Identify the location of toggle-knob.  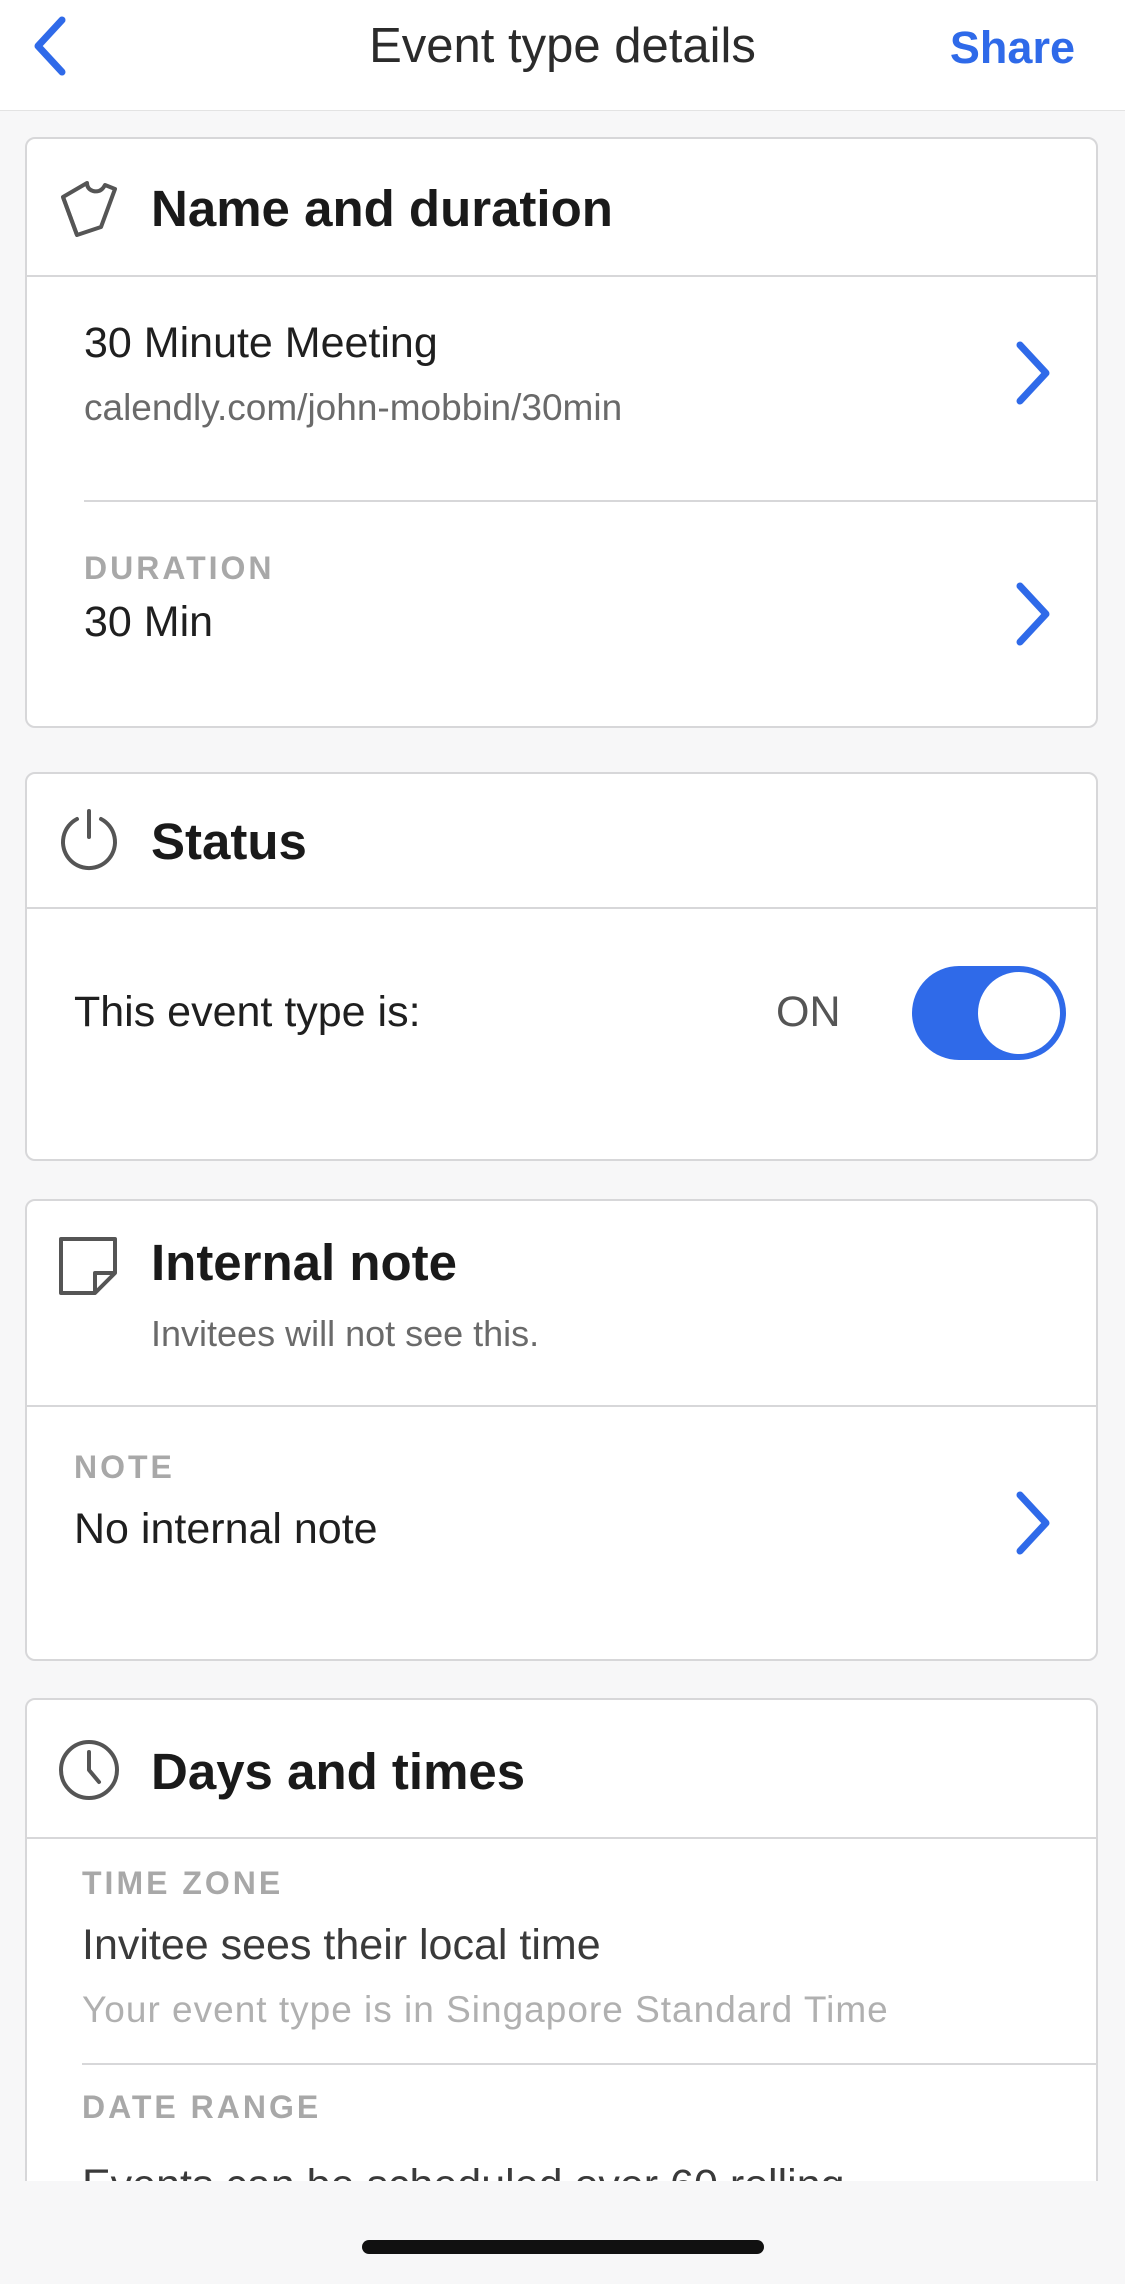
(1019, 1013).